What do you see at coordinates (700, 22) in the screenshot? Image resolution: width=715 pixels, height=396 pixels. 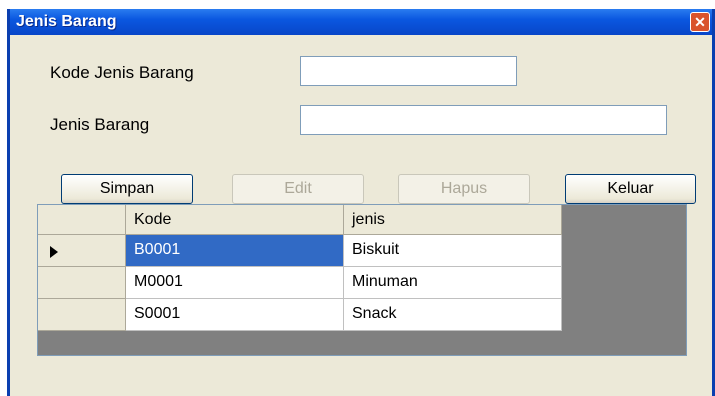 I see `close-icon: ✕` at bounding box center [700, 22].